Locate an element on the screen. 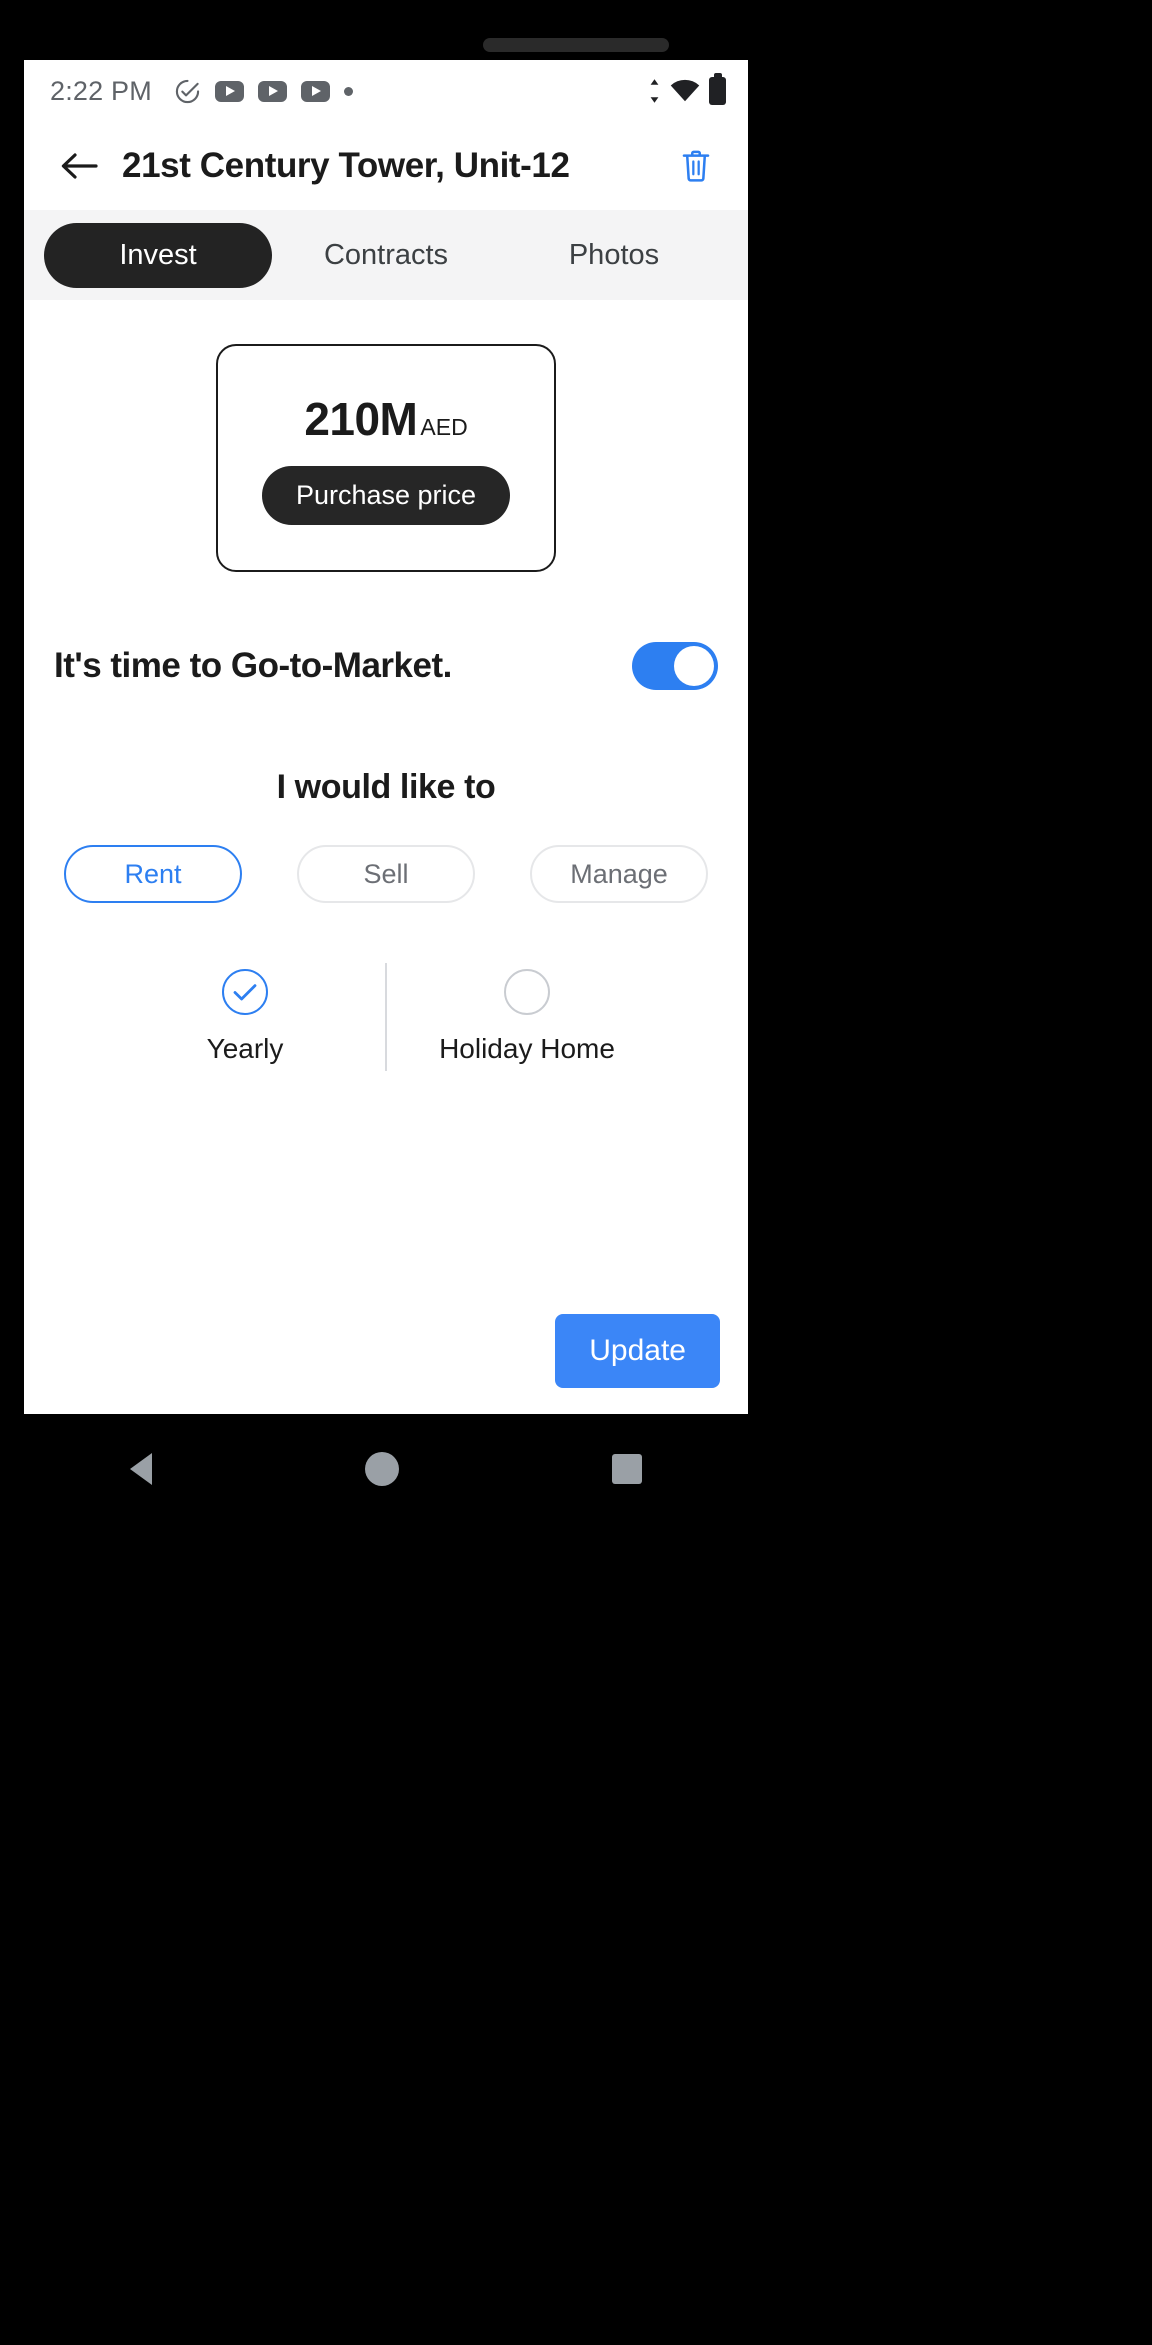 The image size is (1152, 2345). app-bar: 21st Century Tower, Unit-12 is located at coordinates (386, 166).